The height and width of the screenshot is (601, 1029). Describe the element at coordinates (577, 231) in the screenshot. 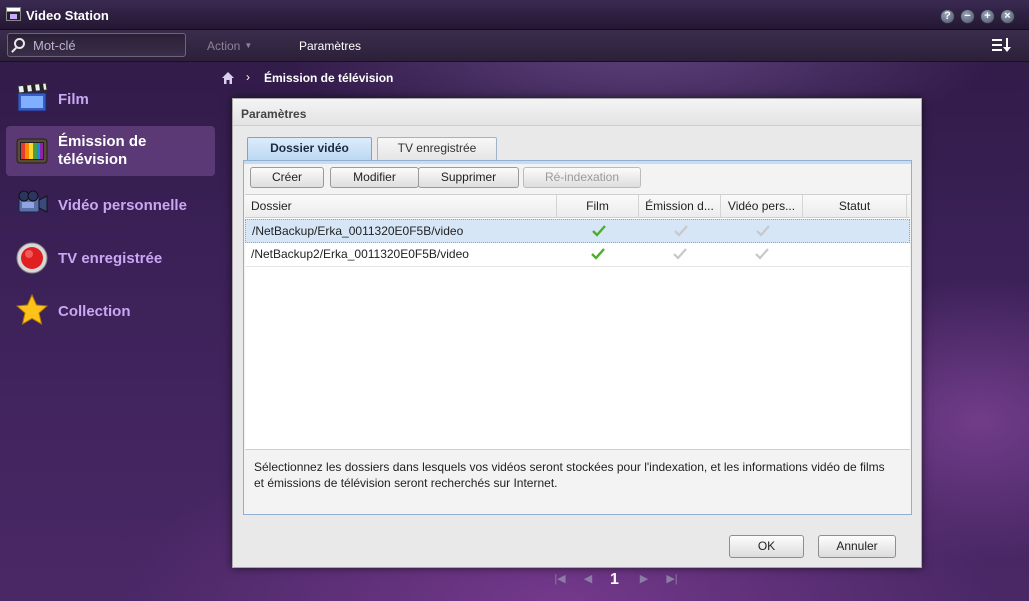

I see `table-row: /NetBackup/Erka_0011320E0F5B/video` at that location.